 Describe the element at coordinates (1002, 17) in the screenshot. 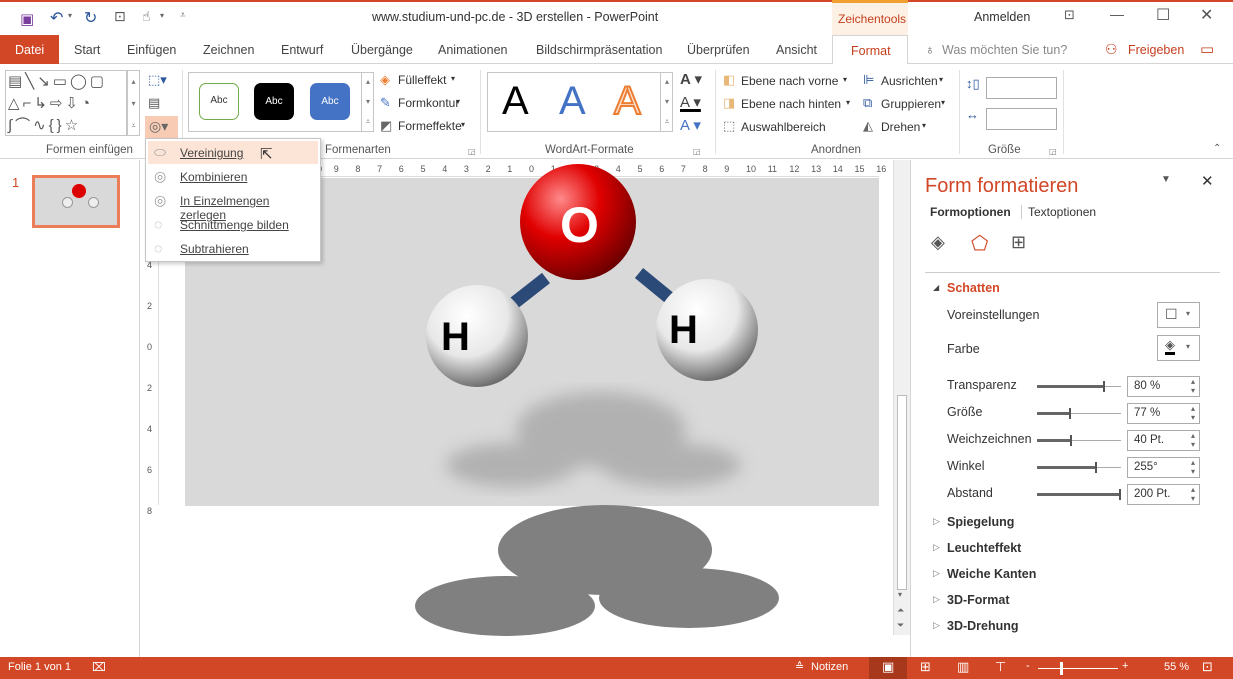

I see `signin-link: Anmelden` at that location.